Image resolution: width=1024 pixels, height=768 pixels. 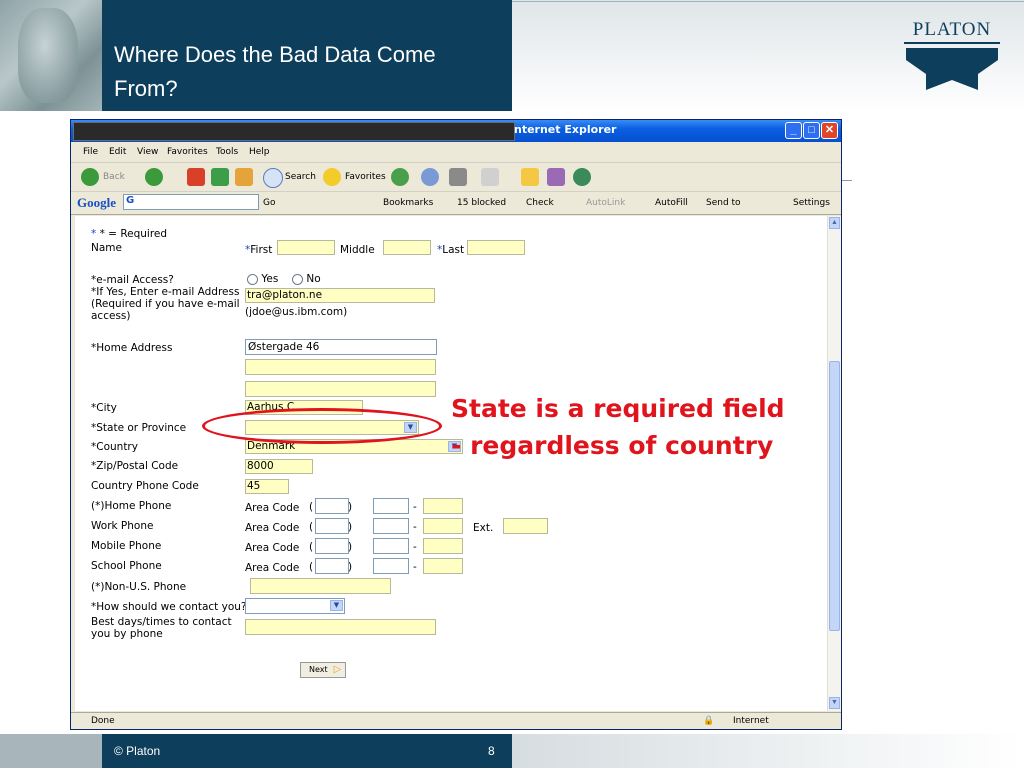 What do you see at coordinates (90, 177) in the screenshot?
I see `back-arrow-icon` at bounding box center [90, 177].